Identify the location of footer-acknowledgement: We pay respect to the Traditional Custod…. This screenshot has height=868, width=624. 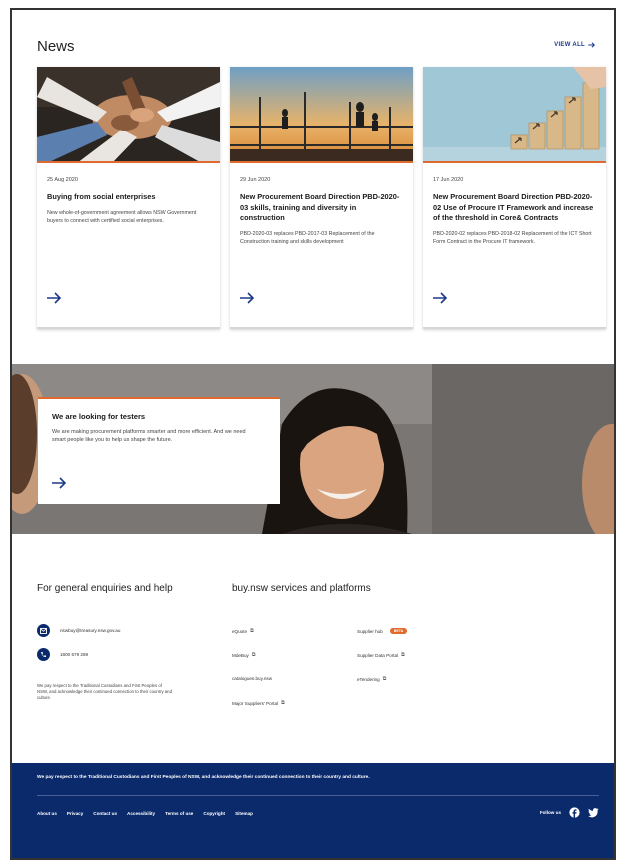
(203, 777).